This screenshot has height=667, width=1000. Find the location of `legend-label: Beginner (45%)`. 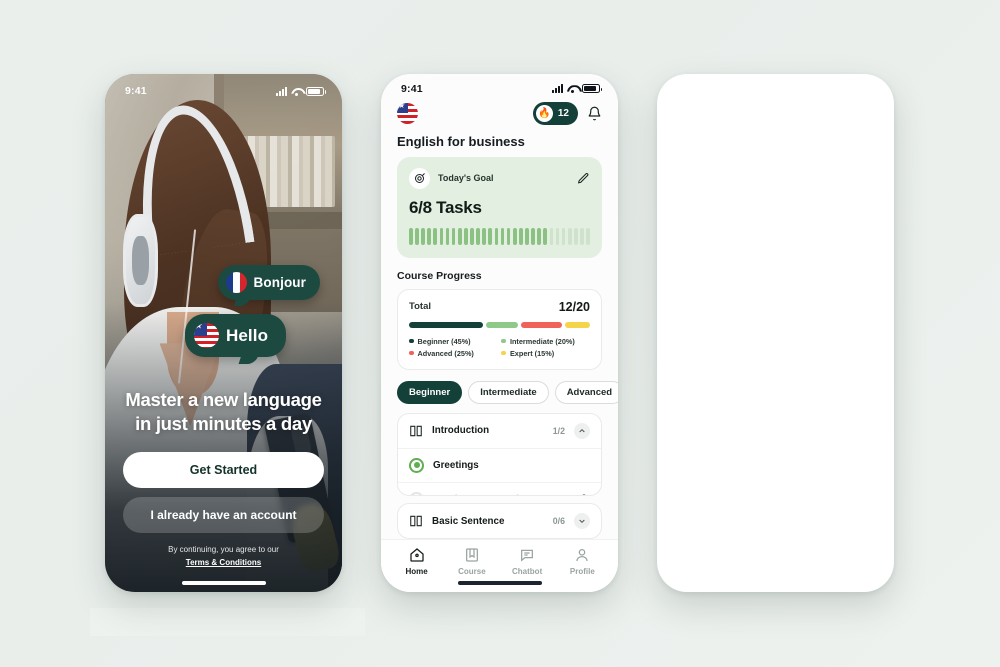

legend-label: Beginner (45%) is located at coordinates (444, 341).